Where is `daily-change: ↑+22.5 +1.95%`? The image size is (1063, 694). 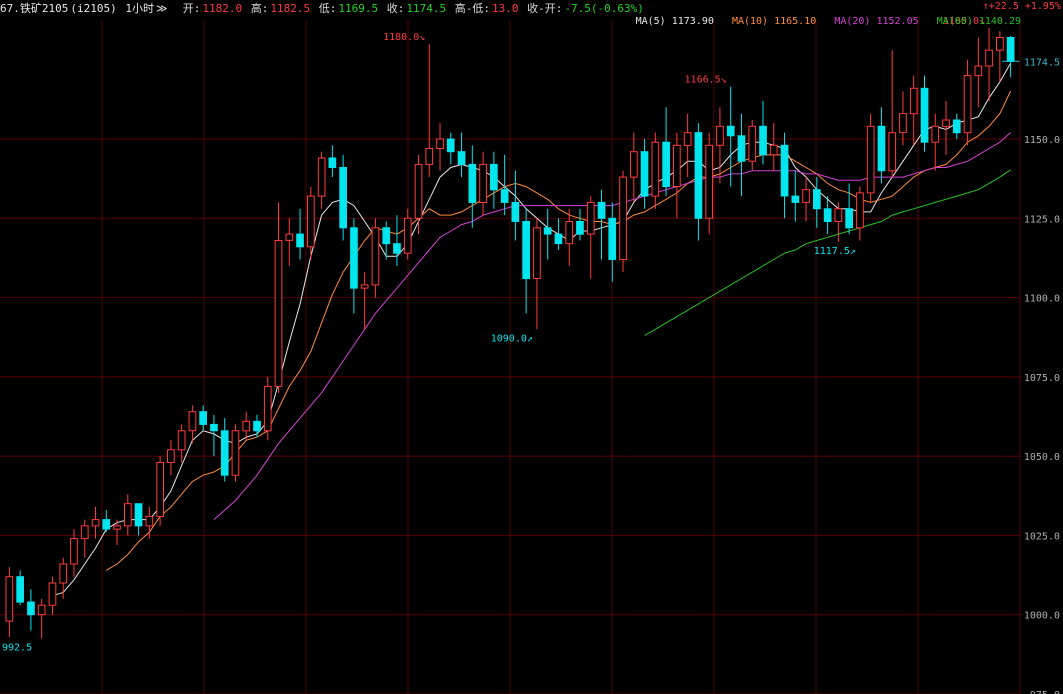 daily-change: ↑+22.5 +1.95% is located at coordinates (1022, 6).